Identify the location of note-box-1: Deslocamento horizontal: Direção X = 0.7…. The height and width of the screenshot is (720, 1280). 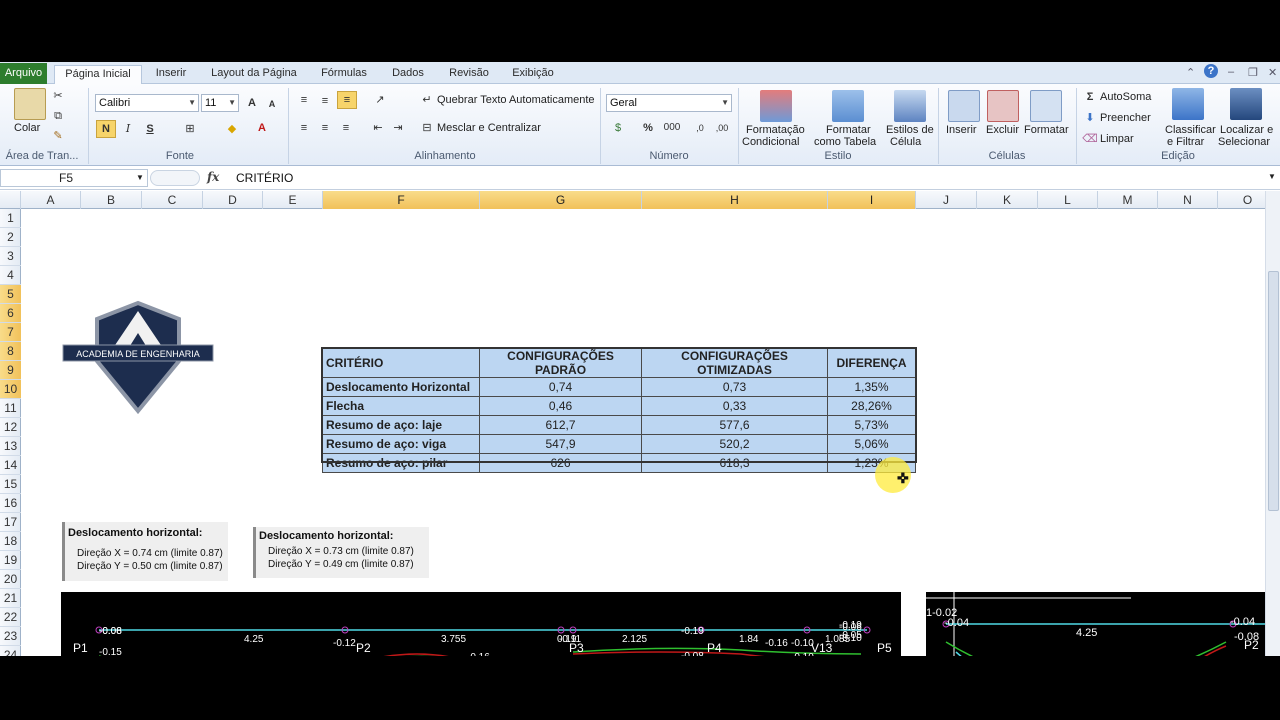
(145, 551).